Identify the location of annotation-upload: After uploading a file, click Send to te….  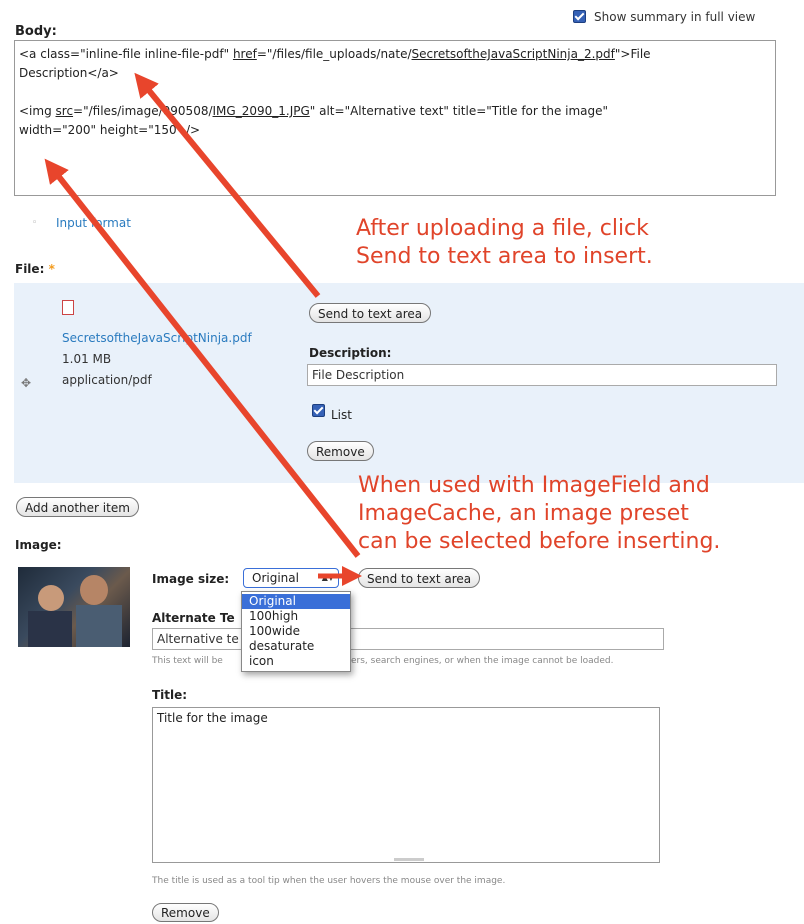
(504, 242).